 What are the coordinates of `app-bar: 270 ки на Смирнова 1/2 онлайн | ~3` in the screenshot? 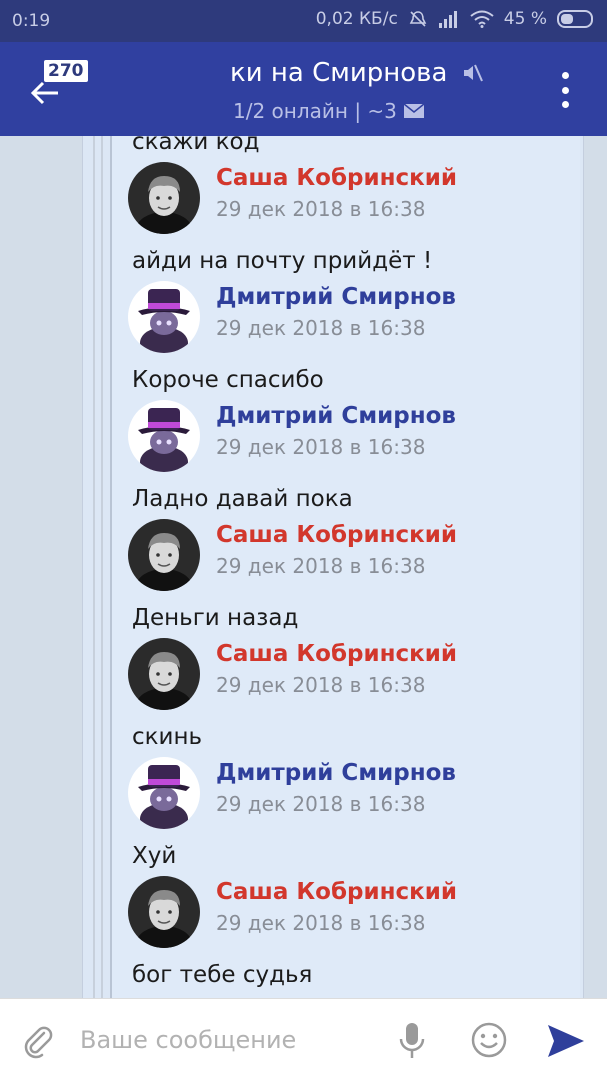 It's located at (303, 89).